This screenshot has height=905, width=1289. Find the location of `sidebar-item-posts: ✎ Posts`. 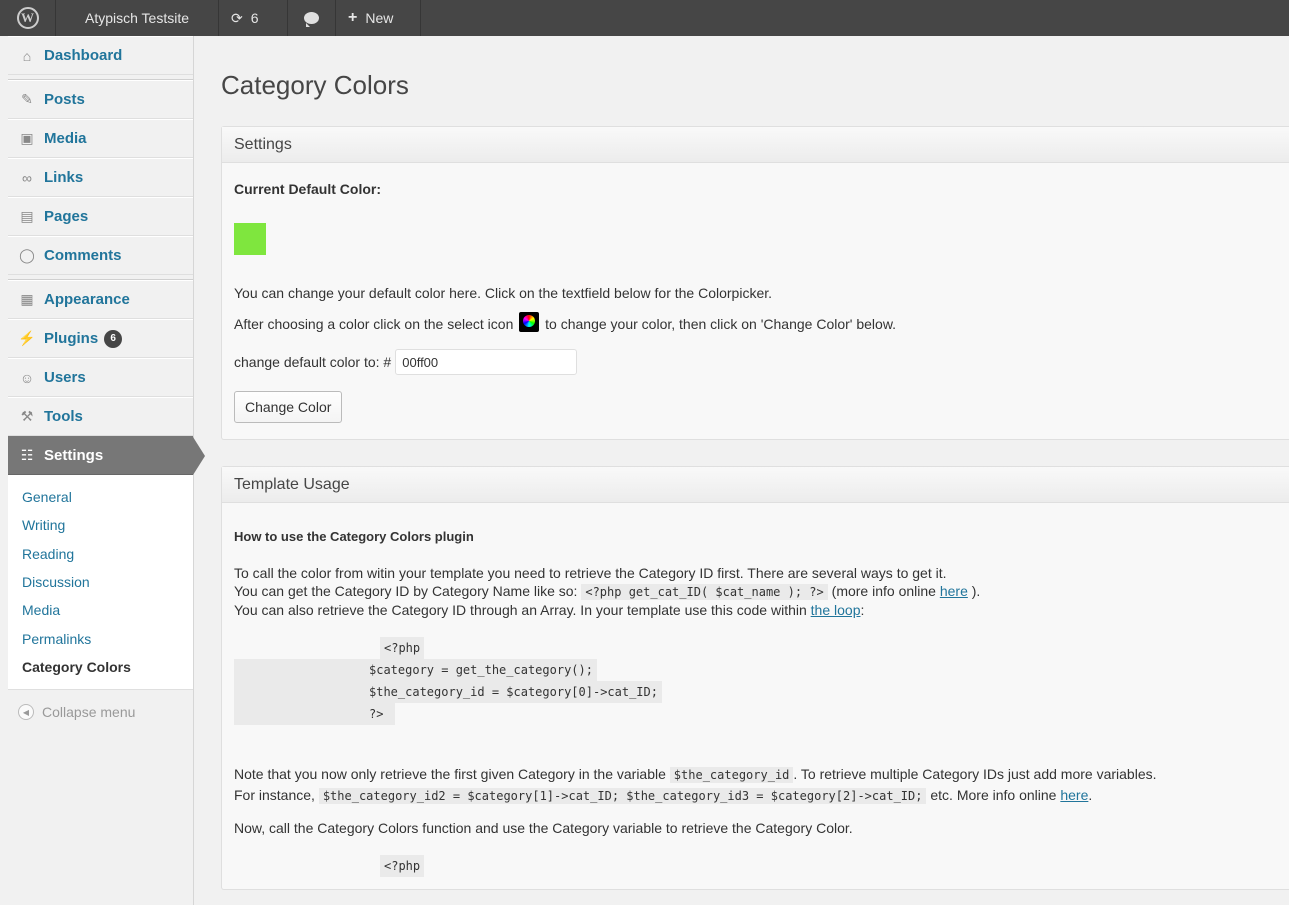

sidebar-item-posts: ✎ Posts is located at coordinates (100, 99).